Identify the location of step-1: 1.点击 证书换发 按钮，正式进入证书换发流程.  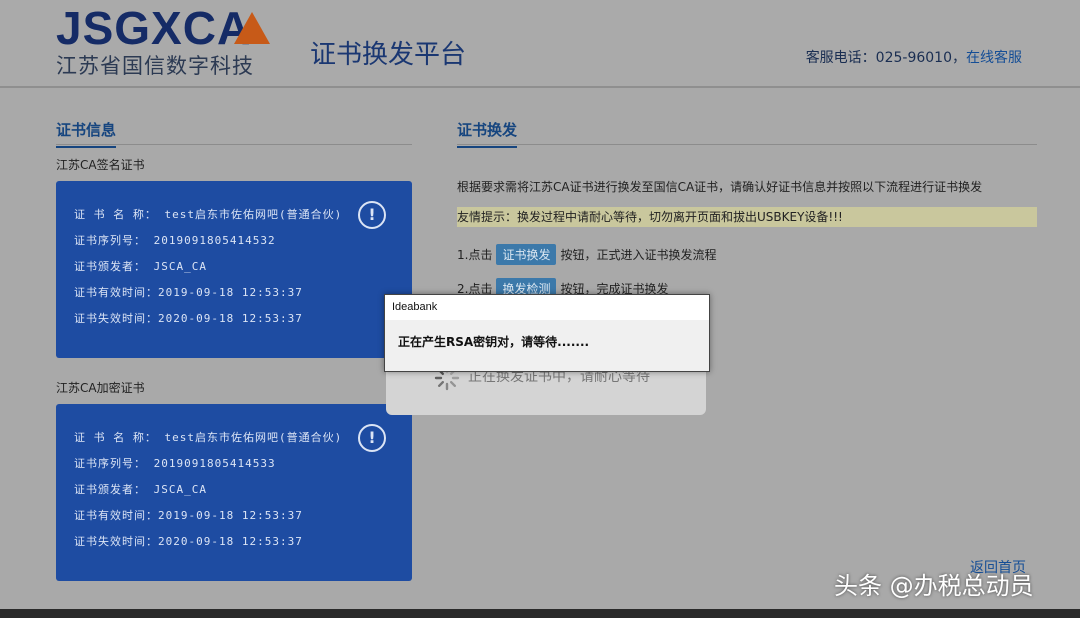
(586, 254).